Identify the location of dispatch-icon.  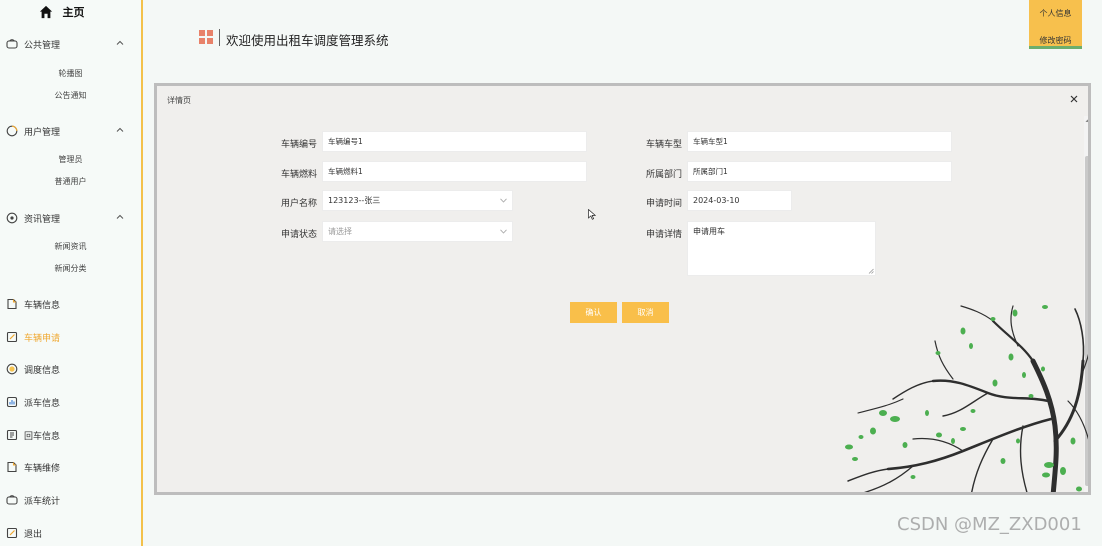
(12, 369).